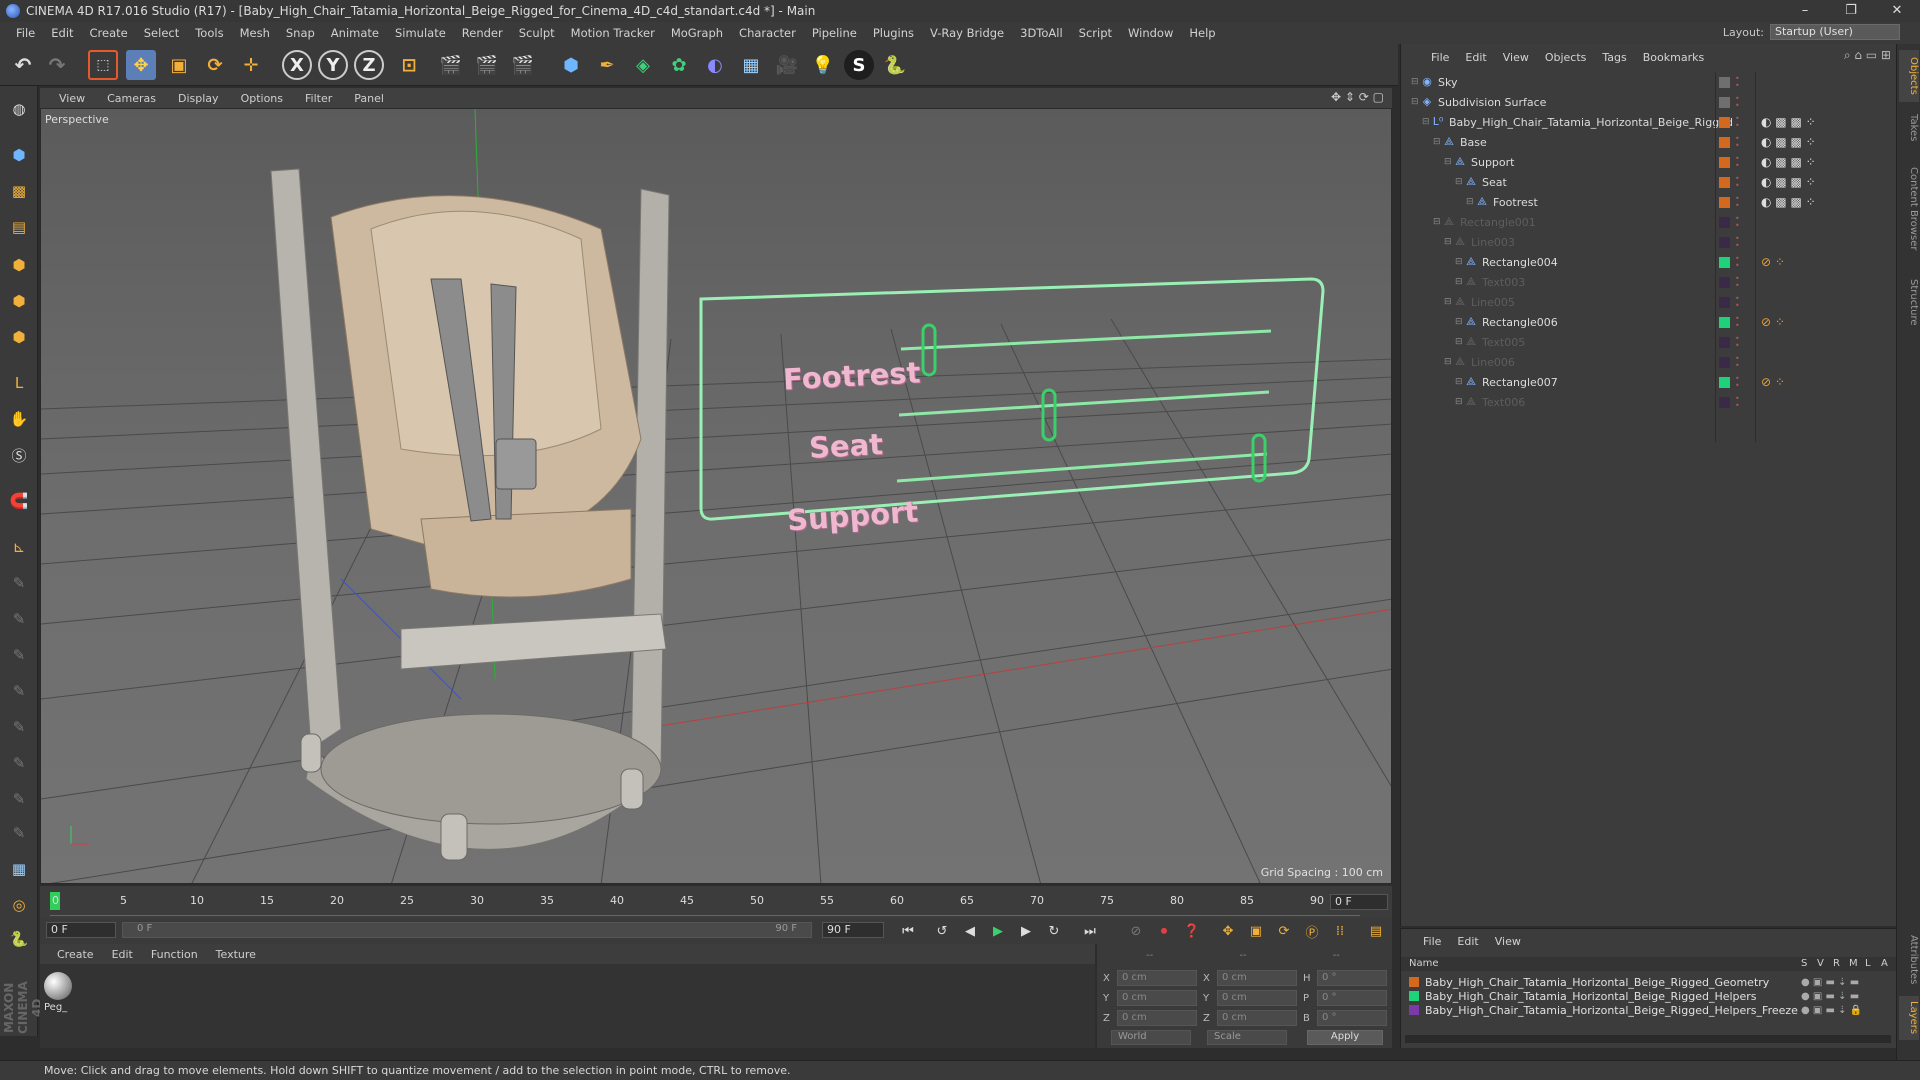 This screenshot has width=1920, height=1080. I want to click on sculpt-inflate-icon: ✎, so click(19, 727).